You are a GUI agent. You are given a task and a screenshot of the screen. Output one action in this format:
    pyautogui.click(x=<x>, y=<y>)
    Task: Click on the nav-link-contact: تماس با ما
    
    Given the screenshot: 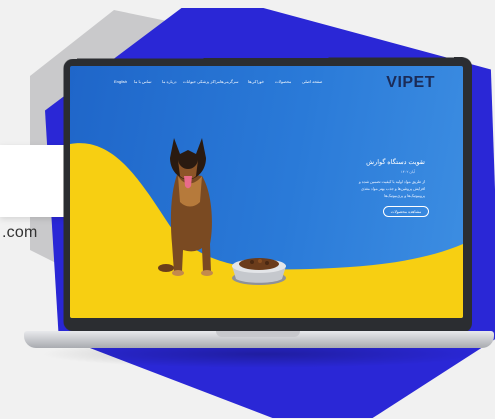 What is the action you would take?
    pyautogui.click(x=142, y=81)
    